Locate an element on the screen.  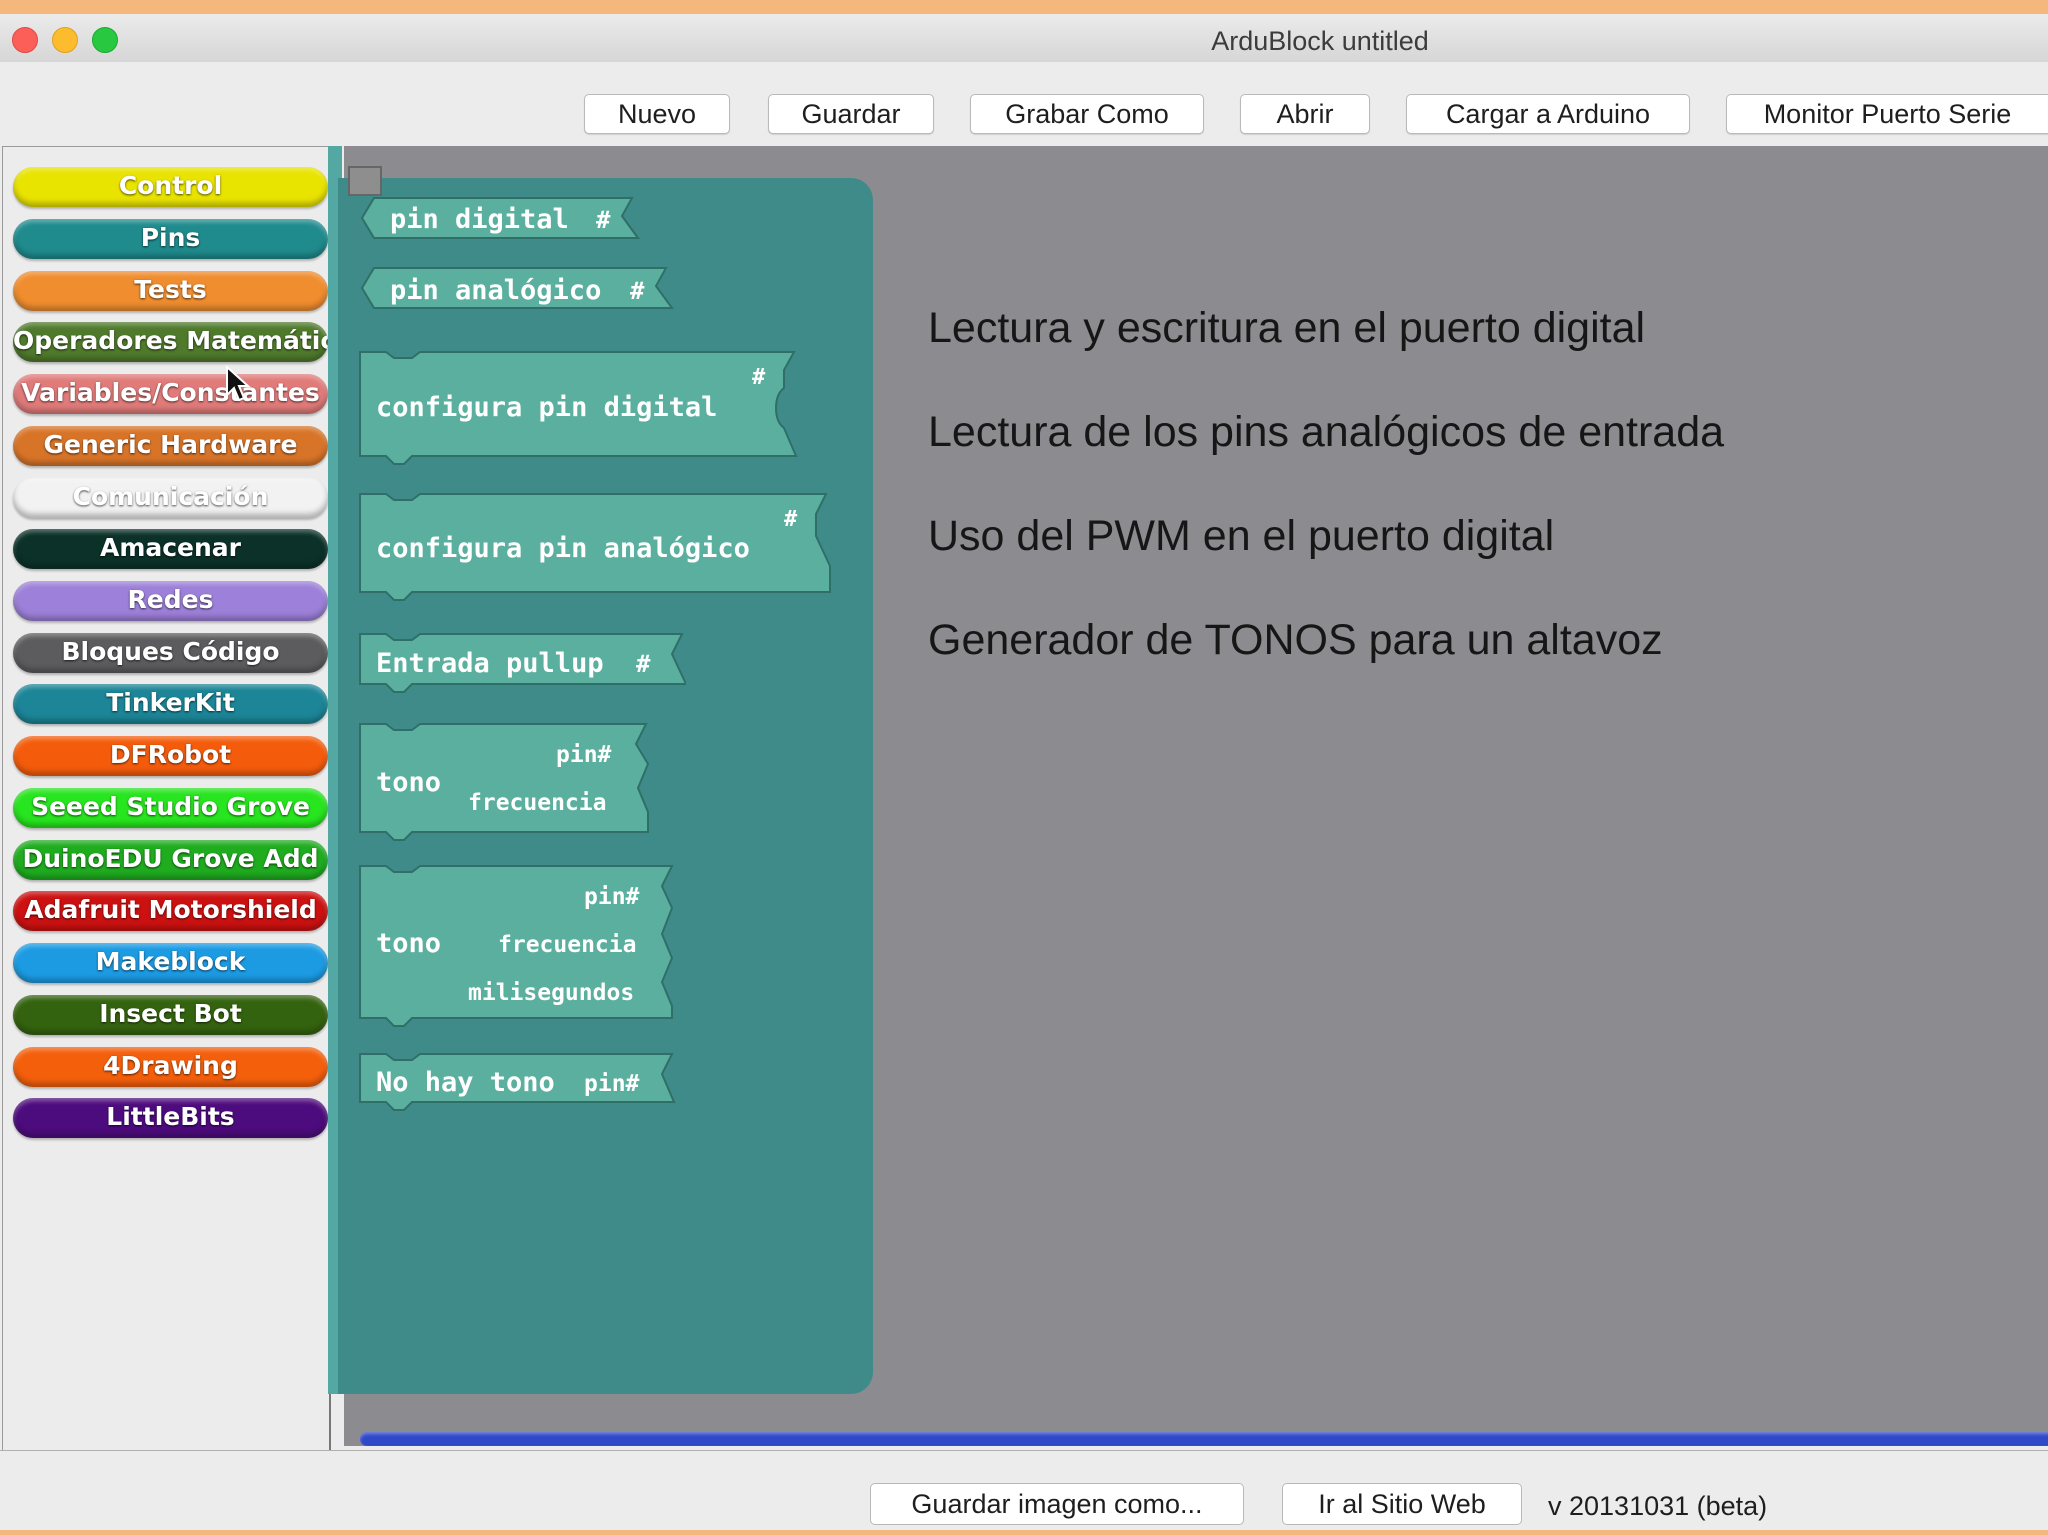
category-math-operators: Operadores Matemáticos is located at coordinates (170, 342).